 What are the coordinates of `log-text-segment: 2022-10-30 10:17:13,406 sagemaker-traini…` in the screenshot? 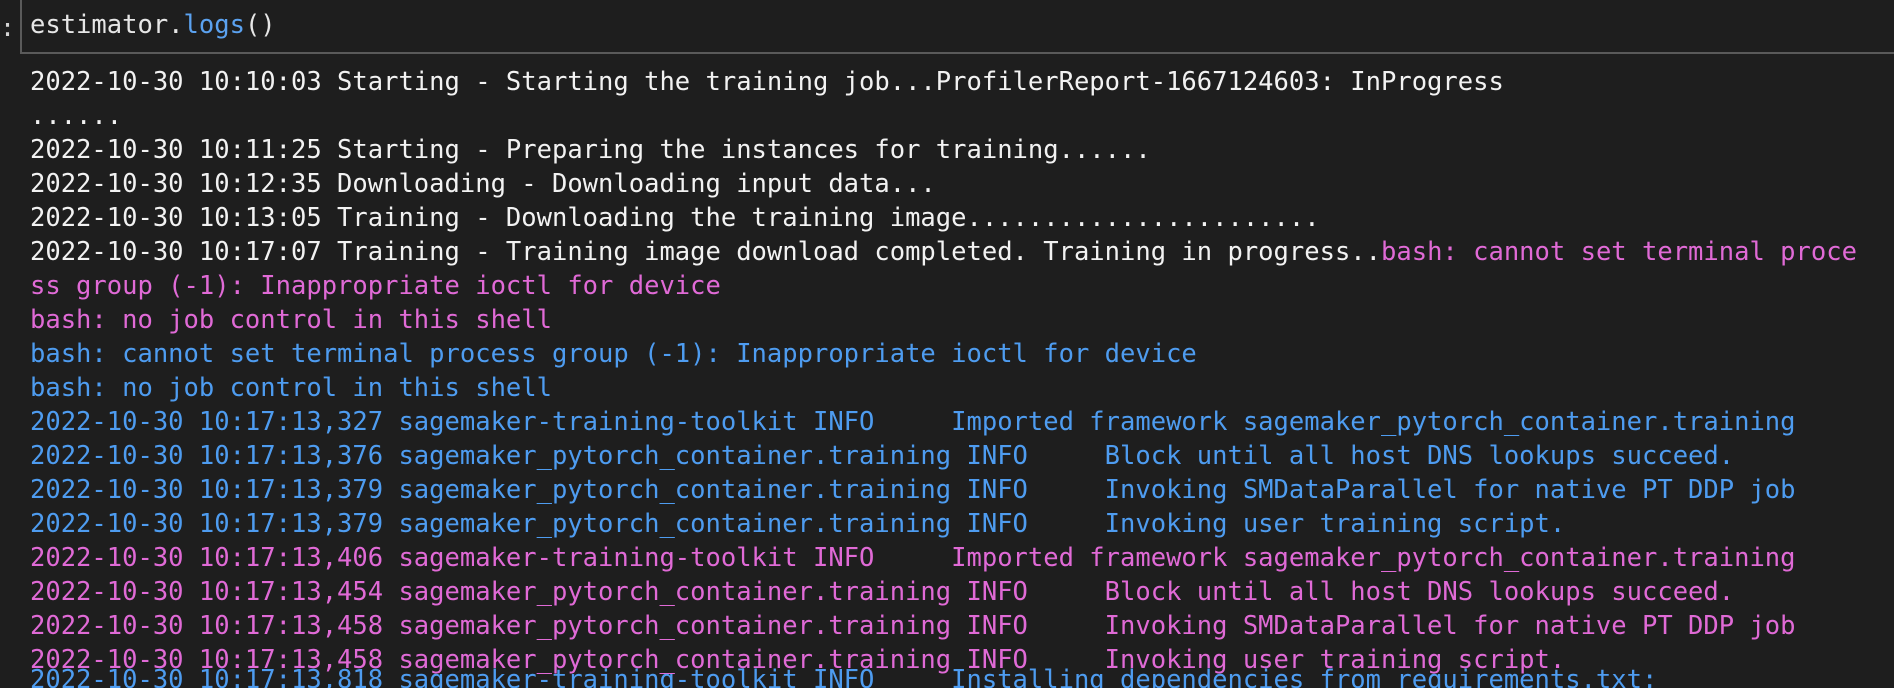 It's located at (913, 558).